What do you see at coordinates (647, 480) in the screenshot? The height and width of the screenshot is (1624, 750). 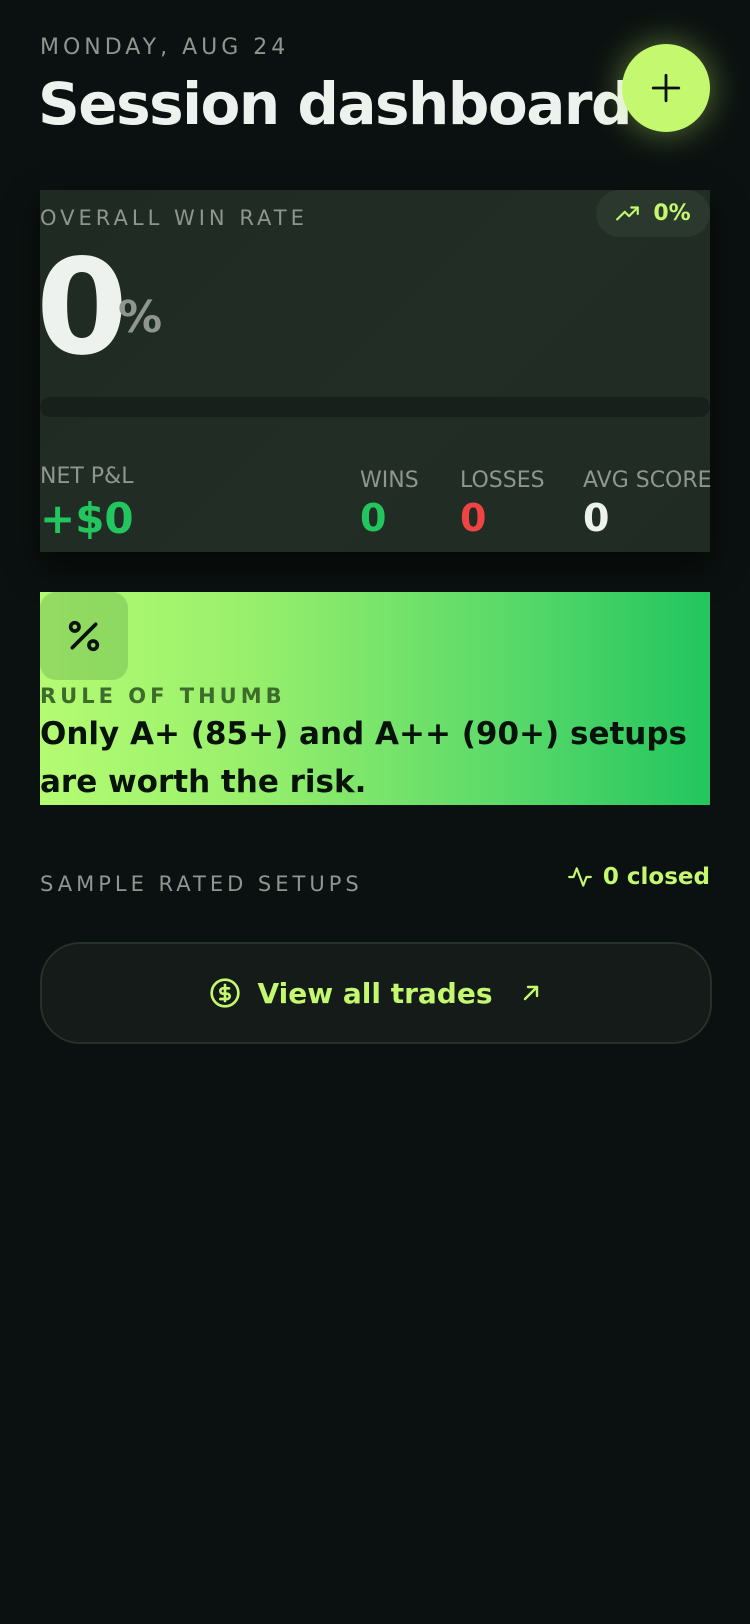 I see `avg-score-label: AVG SCORE` at bounding box center [647, 480].